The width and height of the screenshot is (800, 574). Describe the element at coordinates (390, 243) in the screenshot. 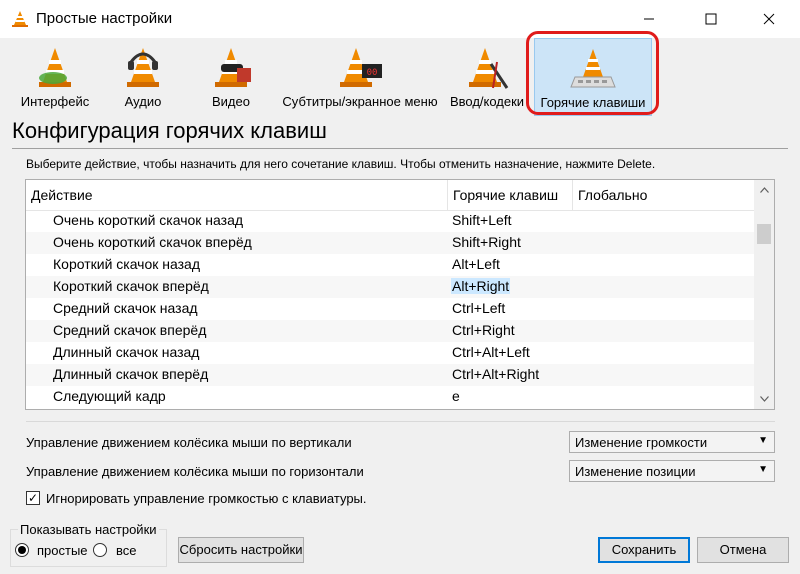

I see `table-row: Очень короткий скачок вперёд Shift+Right` at that location.